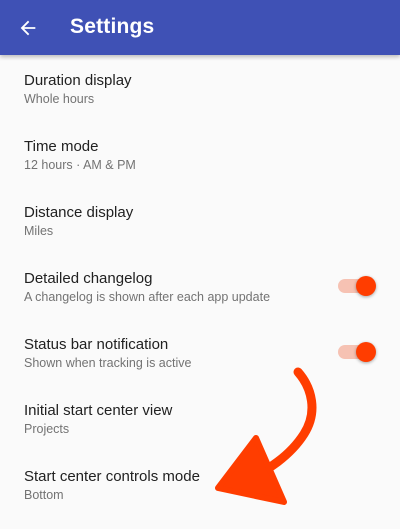 The width and height of the screenshot is (400, 529). What do you see at coordinates (200, 154) in the screenshot?
I see `setting-time-mode: Time mode 12 hours · AM & PM` at bounding box center [200, 154].